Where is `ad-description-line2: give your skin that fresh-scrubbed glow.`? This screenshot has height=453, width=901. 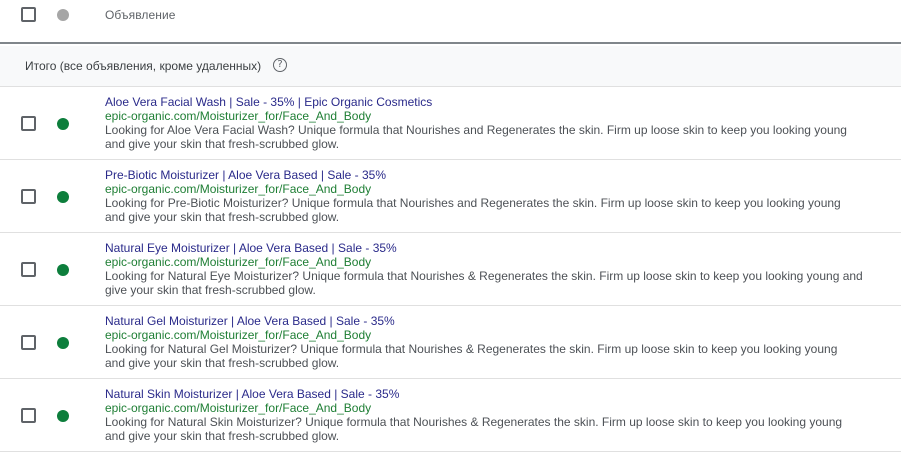 ad-description-line2: give your skin that fresh-scrubbed glow. is located at coordinates (210, 290).